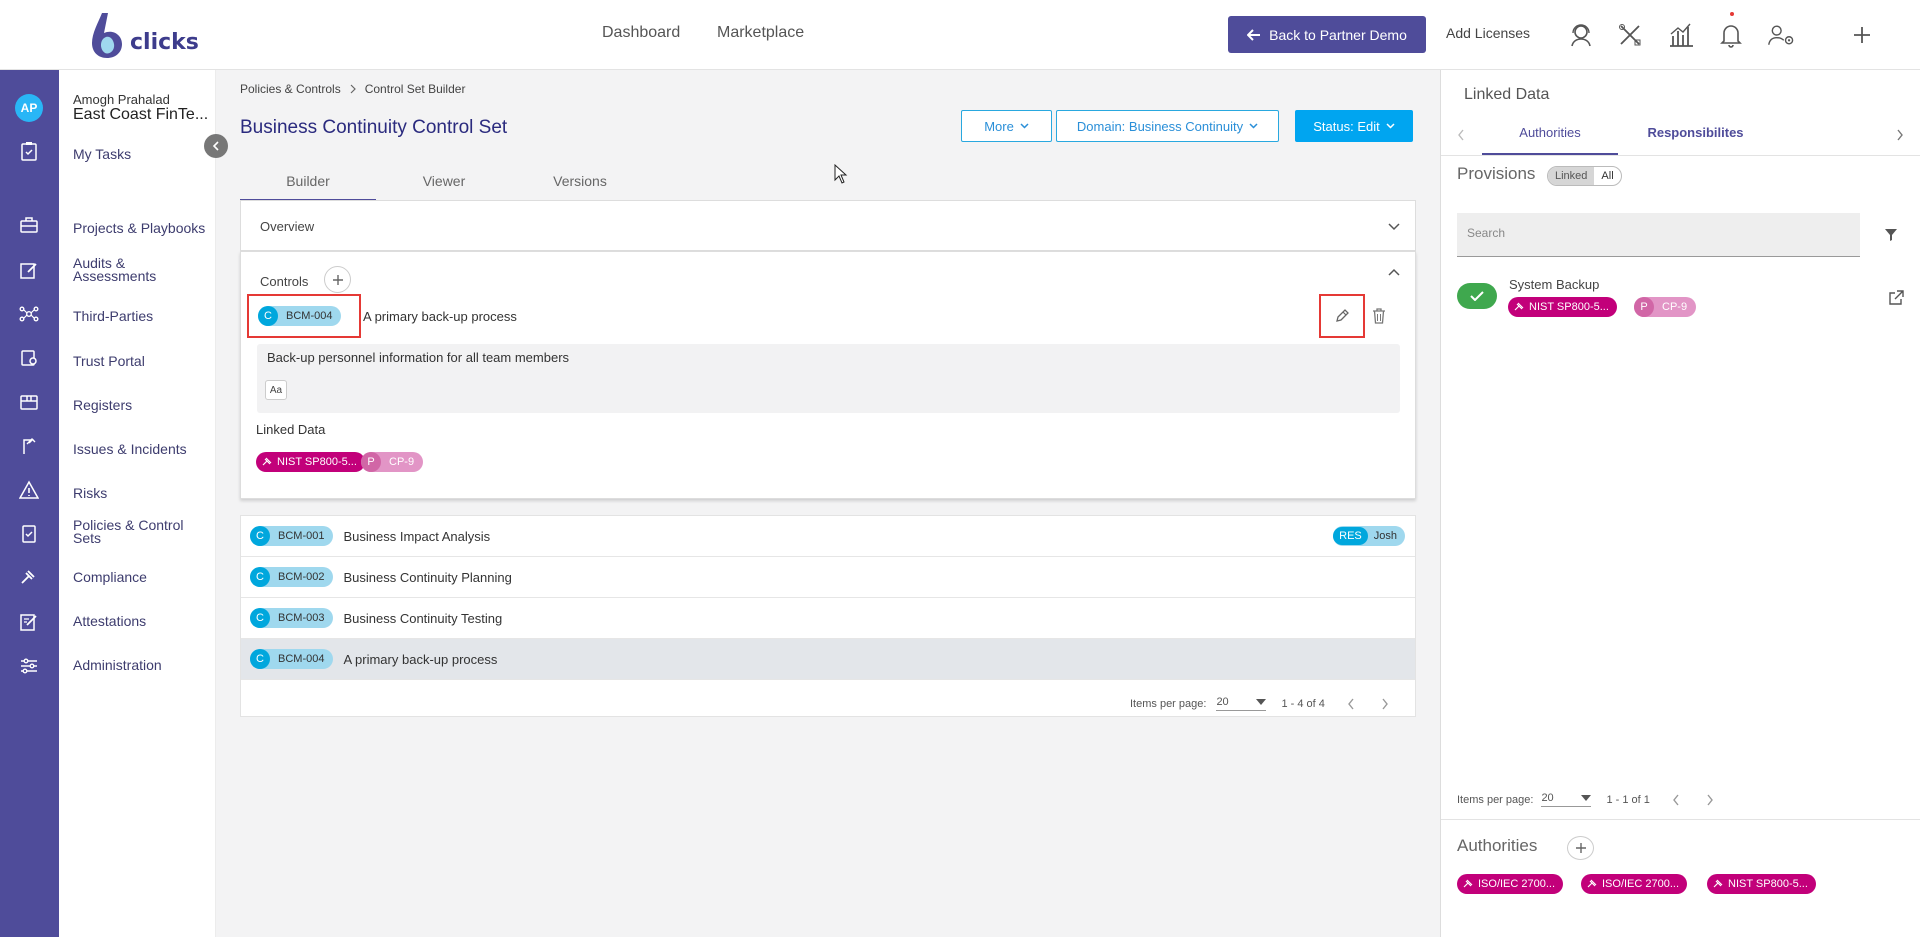 This screenshot has height=937, width=1920. Describe the element at coordinates (1507, 94) in the screenshot. I see `panel-title: Linked Data` at that location.